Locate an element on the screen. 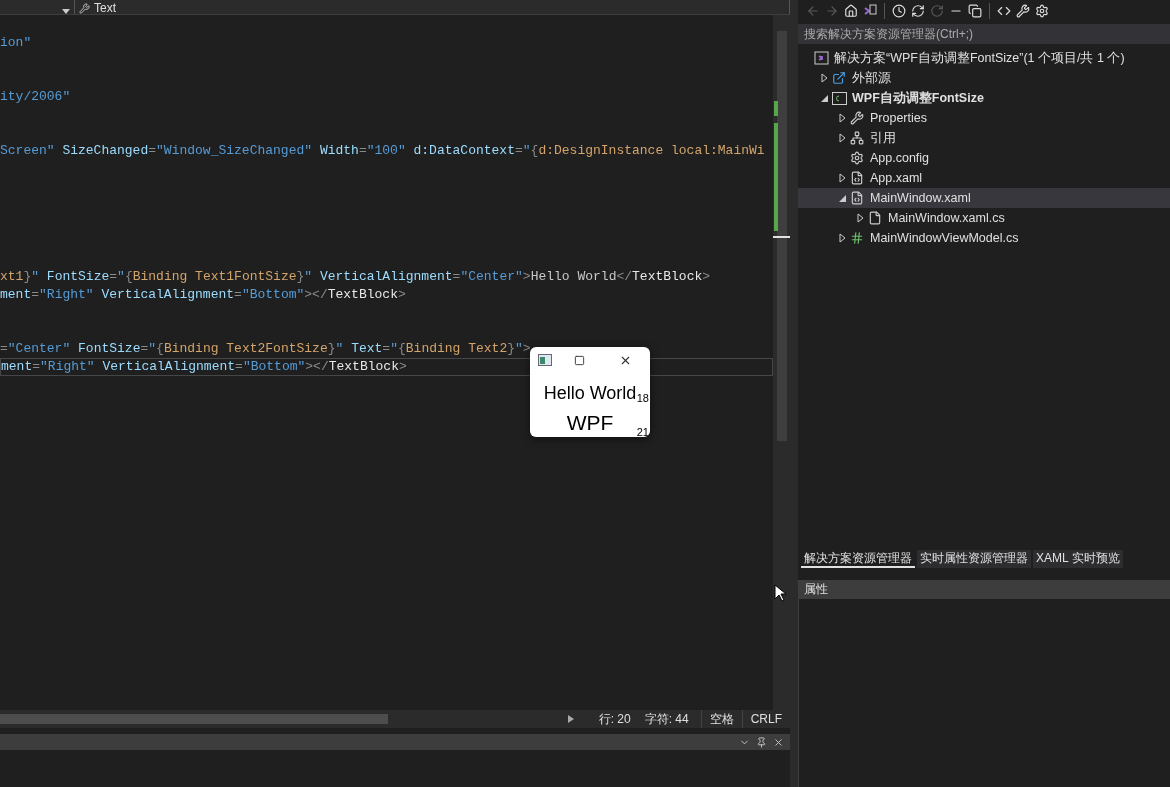 This screenshot has width=1170, height=787. preview-text: Hello World is located at coordinates (590, 393).